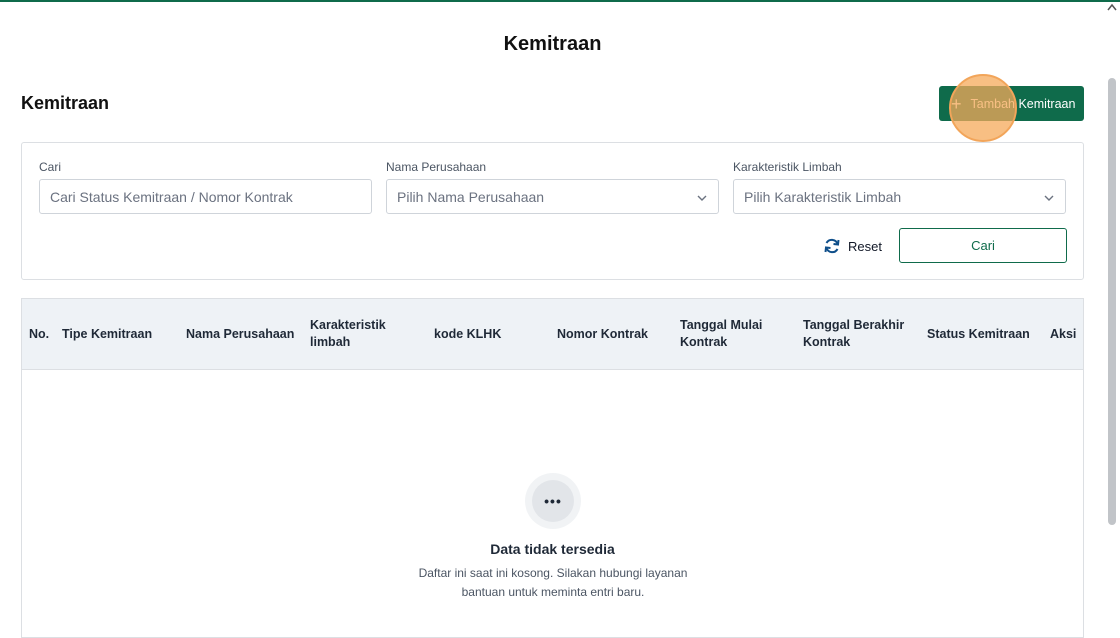  Describe the element at coordinates (823, 196) in the screenshot. I see `waste-select-placeholder: Pilih Karakteristik Limbah` at that location.